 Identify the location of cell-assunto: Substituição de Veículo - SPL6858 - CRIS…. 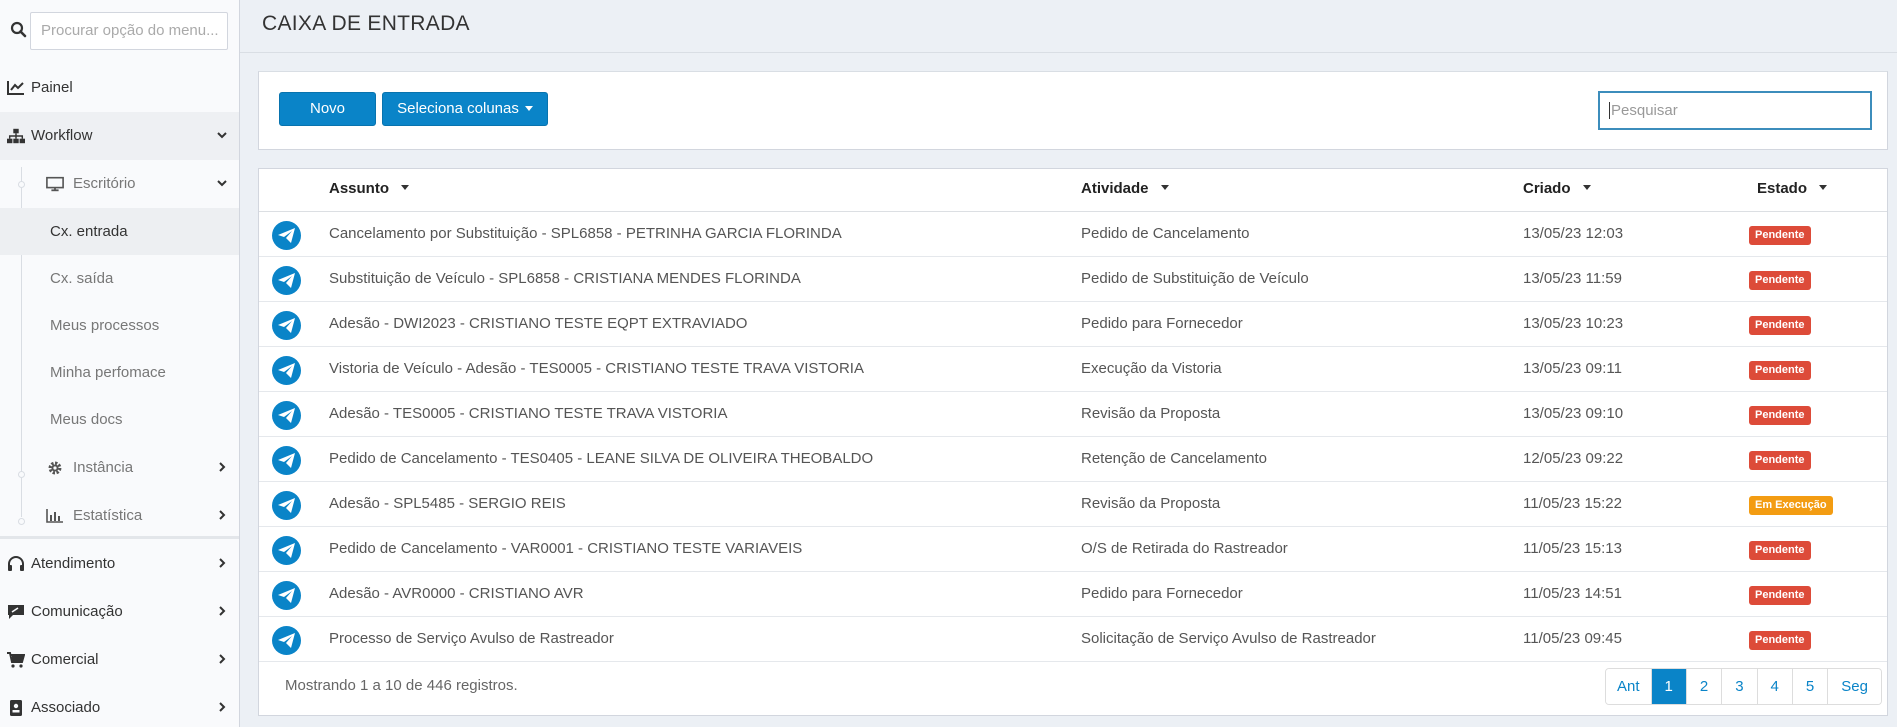
(565, 278).